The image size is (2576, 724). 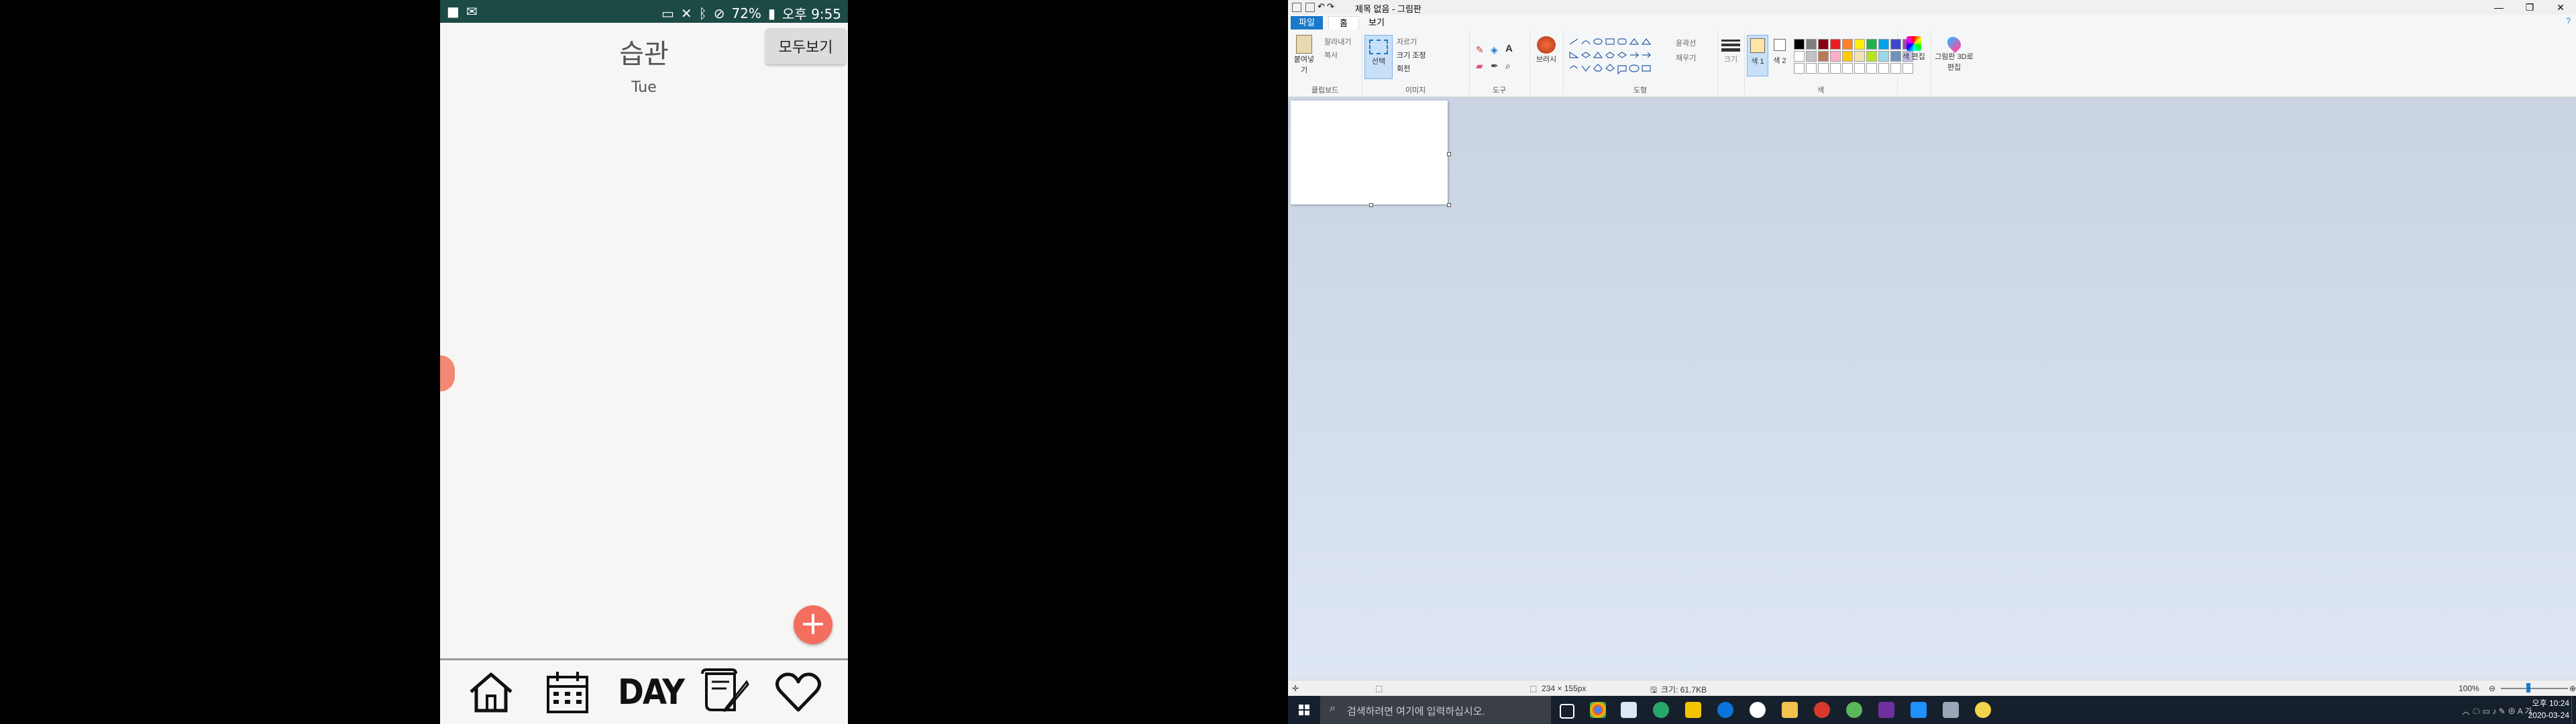 What do you see at coordinates (1533, 688) in the screenshot?
I see `canvas-size-icon: ⬚` at bounding box center [1533, 688].